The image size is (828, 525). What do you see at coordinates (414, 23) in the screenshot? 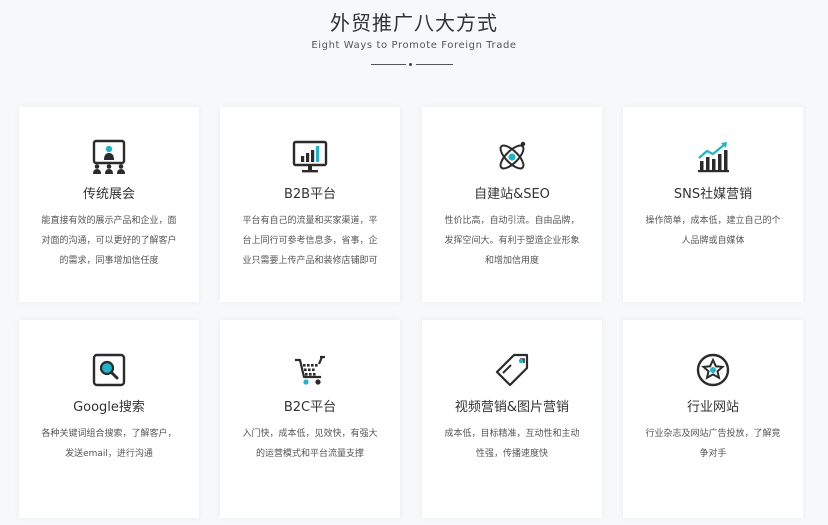
I see `page-title: 外贸推广八大方式` at bounding box center [414, 23].